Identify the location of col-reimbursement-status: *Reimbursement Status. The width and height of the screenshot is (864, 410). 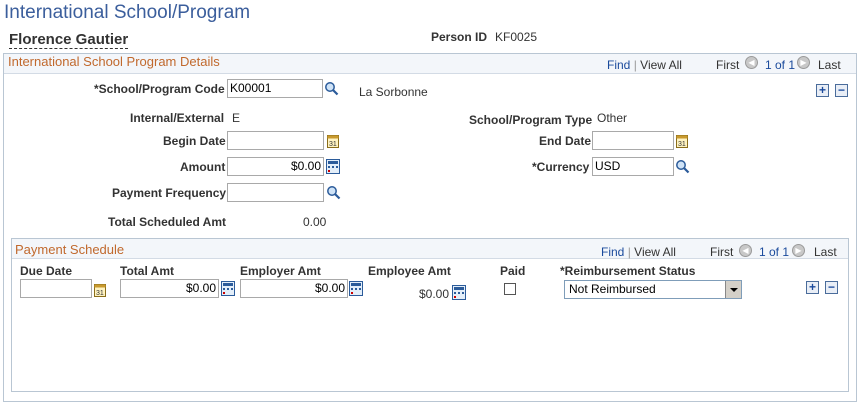
(628, 271).